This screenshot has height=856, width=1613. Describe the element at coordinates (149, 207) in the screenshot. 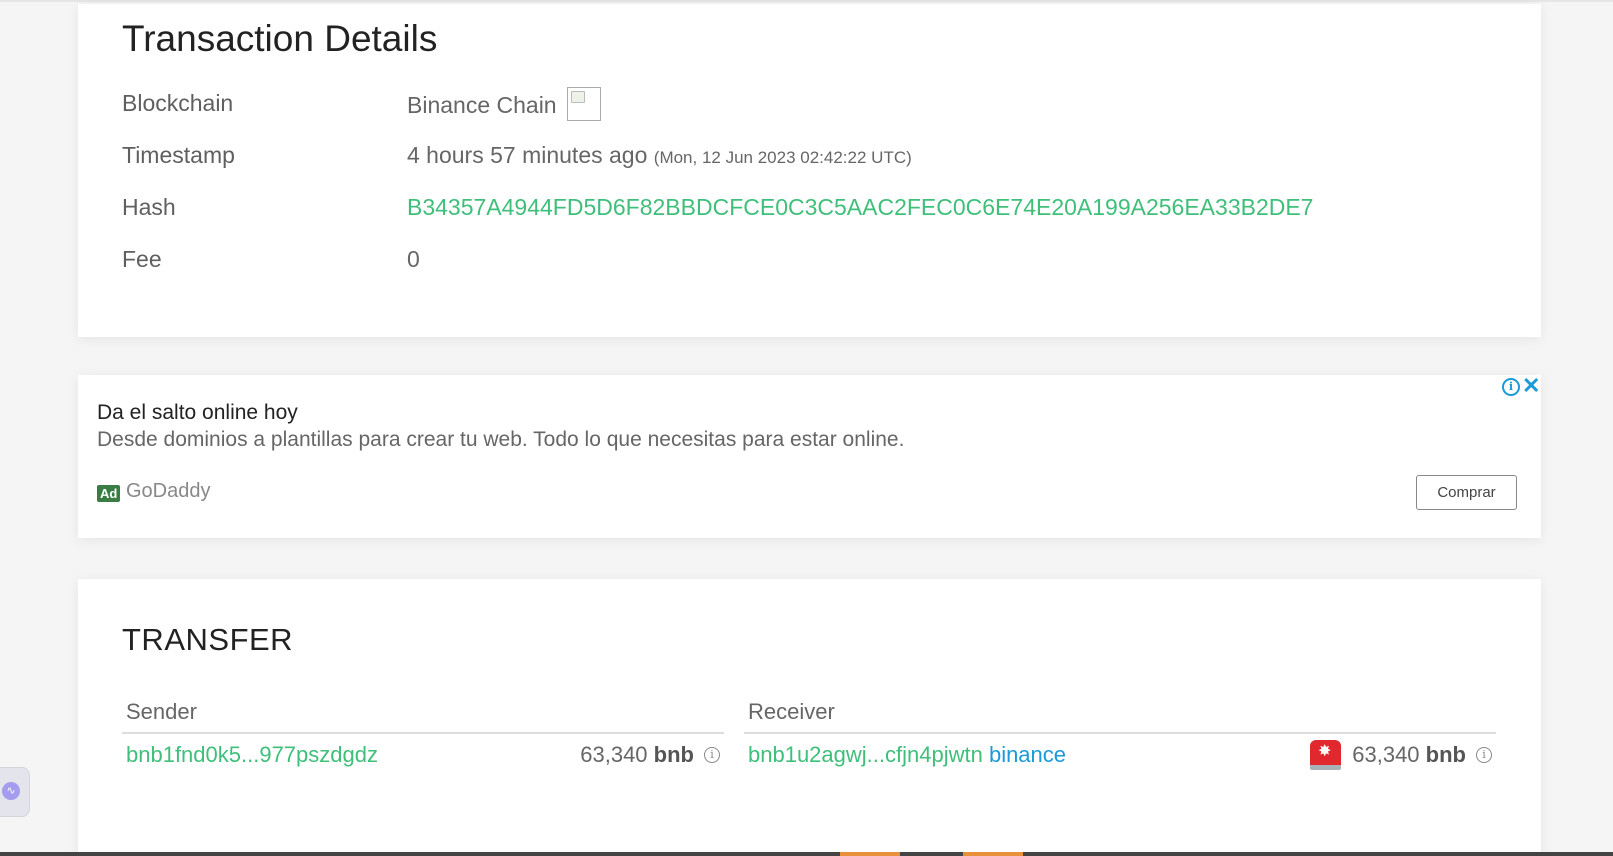

I see `detail-label: Hash` at that location.